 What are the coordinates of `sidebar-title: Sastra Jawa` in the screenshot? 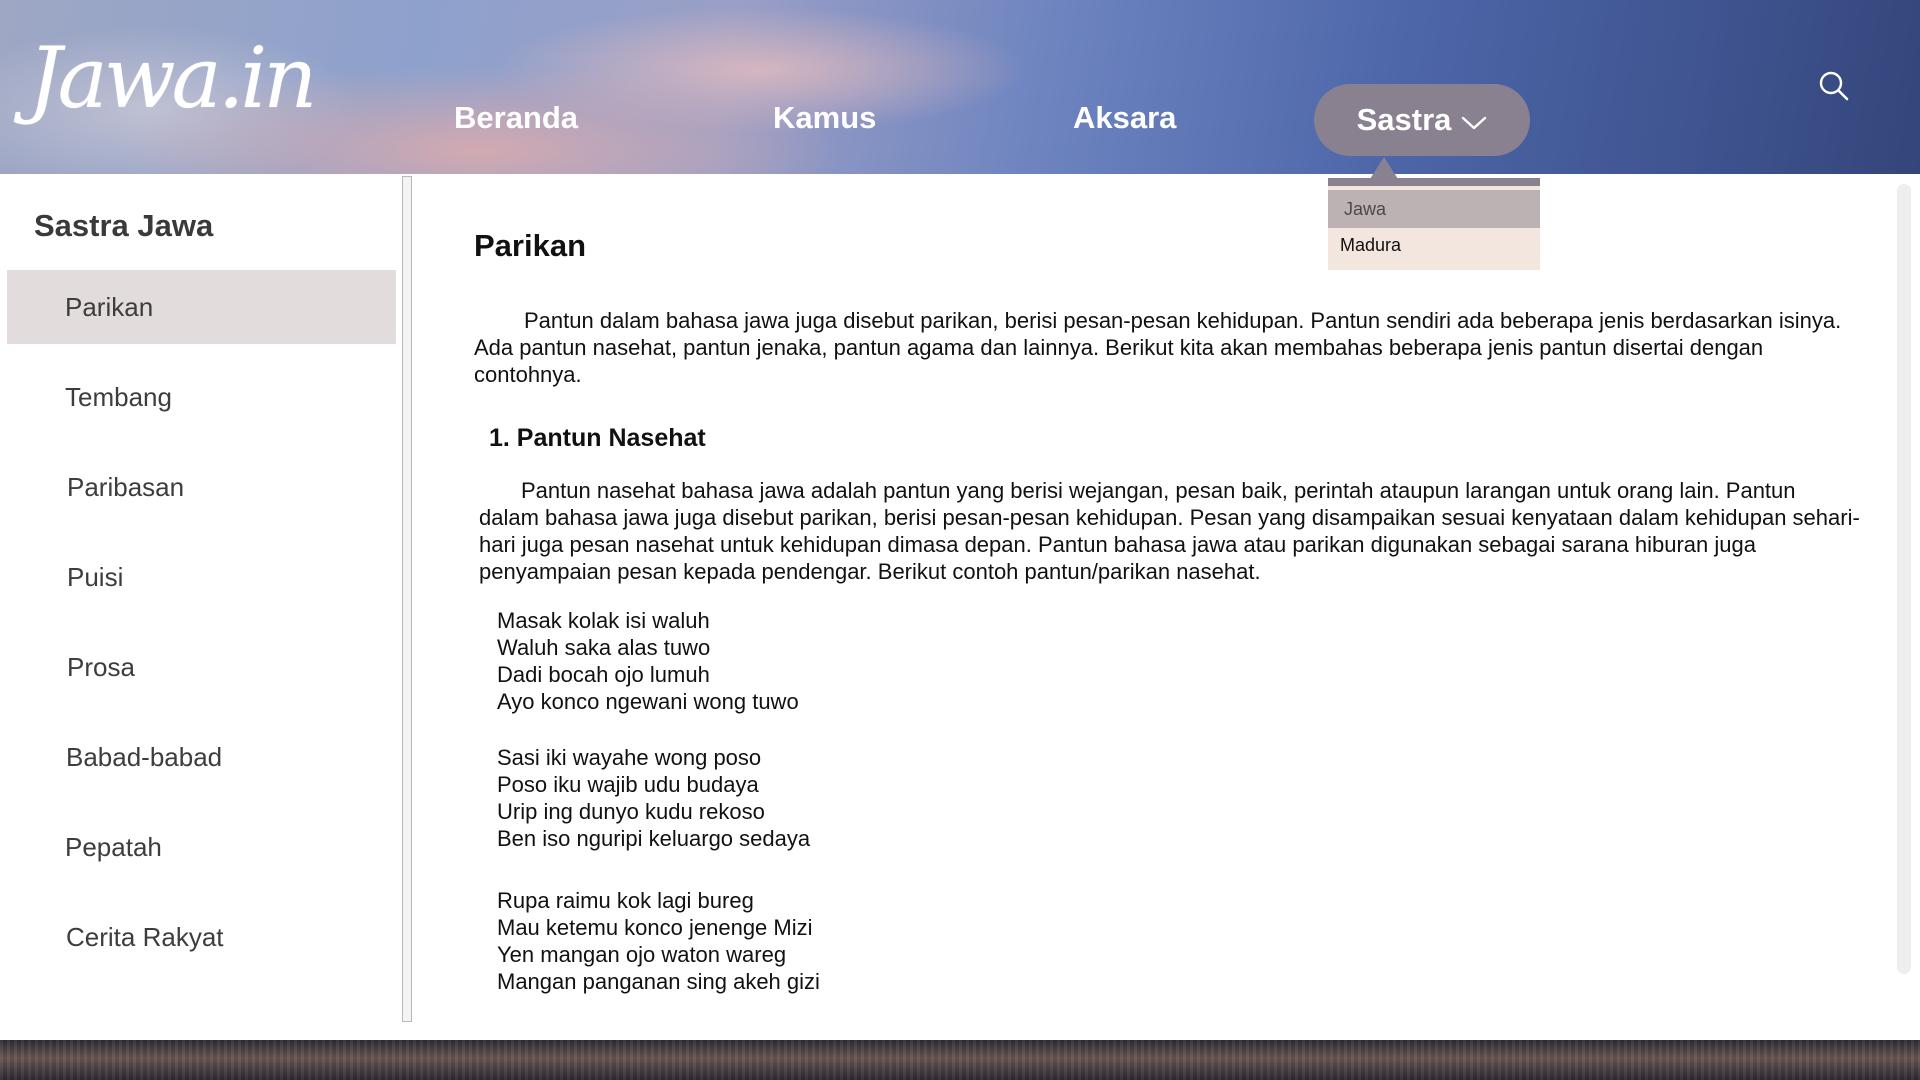 It's located at (124, 225).